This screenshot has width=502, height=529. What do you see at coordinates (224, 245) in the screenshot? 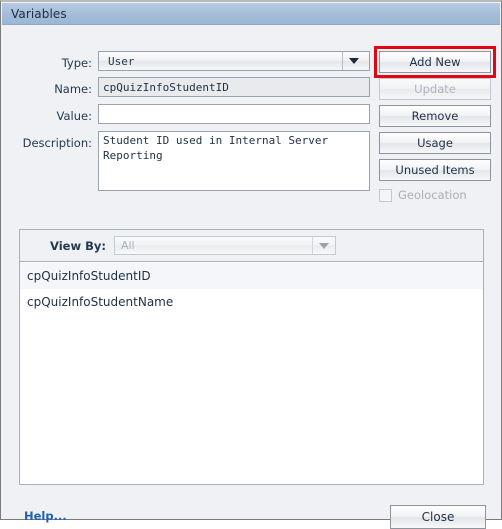
I see `view-by-dropdown: All` at bounding box center [224, 245].